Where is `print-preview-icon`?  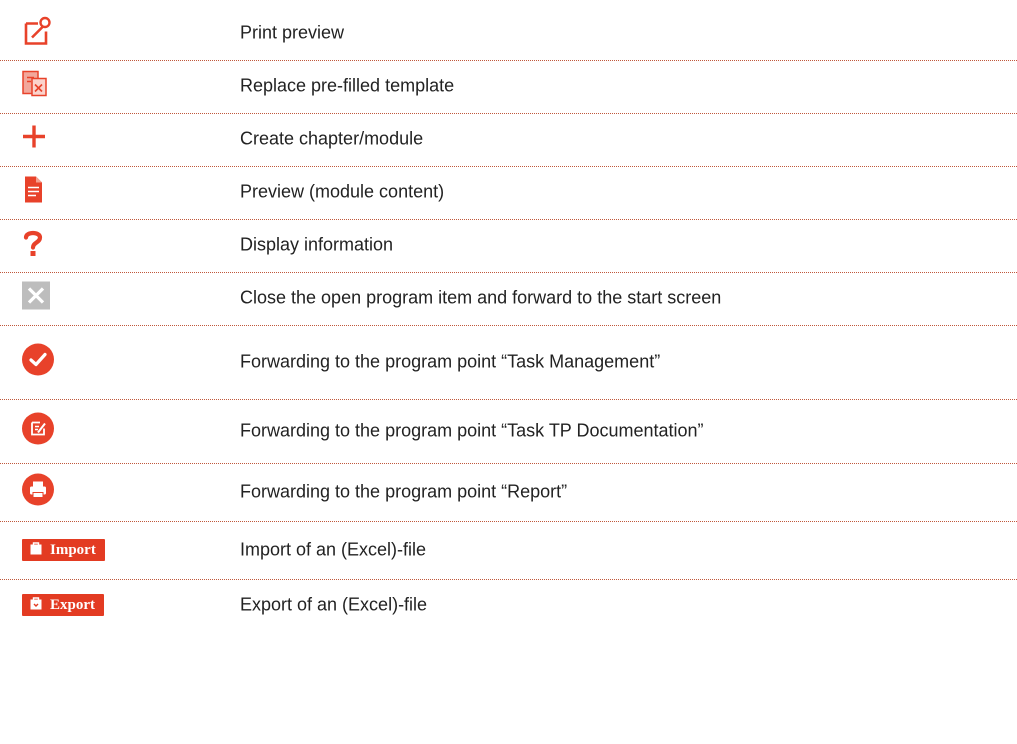
print-preview-icon is located at coordinates (37, 33).